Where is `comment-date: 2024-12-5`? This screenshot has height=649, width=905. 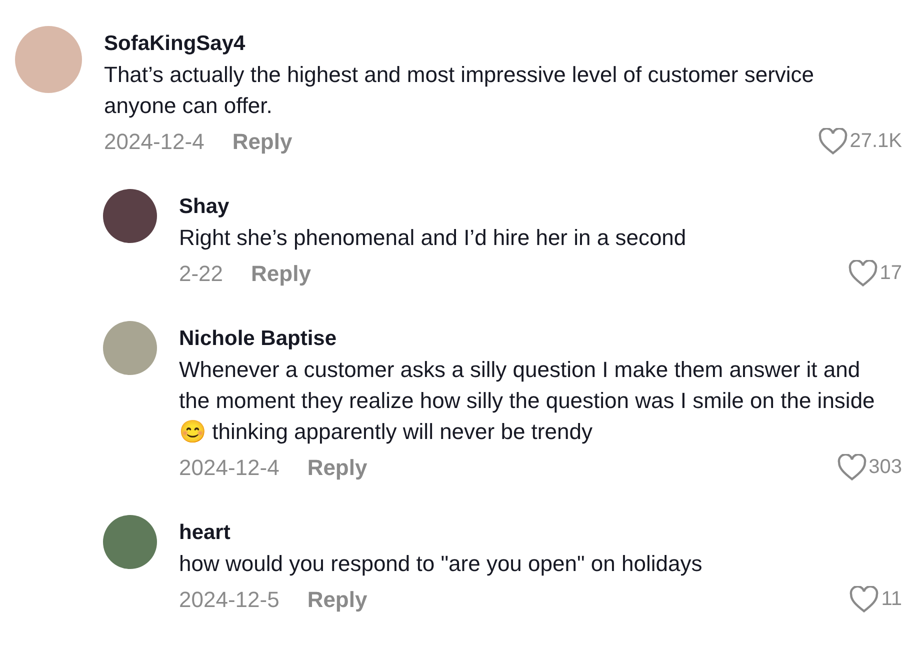
comment-date: 2024-12-5 is located at coordinates (229, 600).